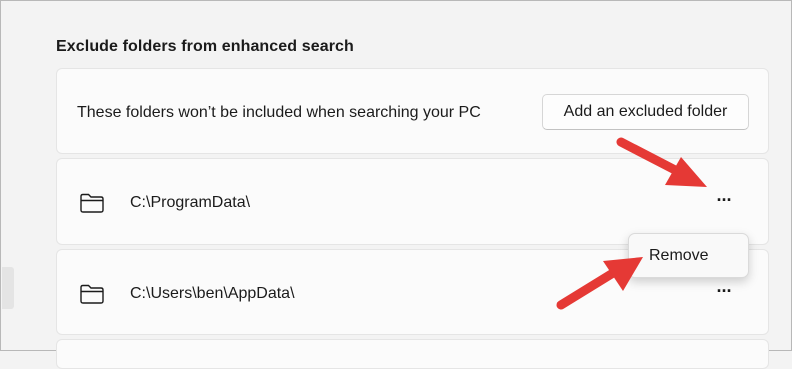 This screenshot has height=369, width=792. I want to click on folder-path: C:\ProgramData\, so click(190, 202).